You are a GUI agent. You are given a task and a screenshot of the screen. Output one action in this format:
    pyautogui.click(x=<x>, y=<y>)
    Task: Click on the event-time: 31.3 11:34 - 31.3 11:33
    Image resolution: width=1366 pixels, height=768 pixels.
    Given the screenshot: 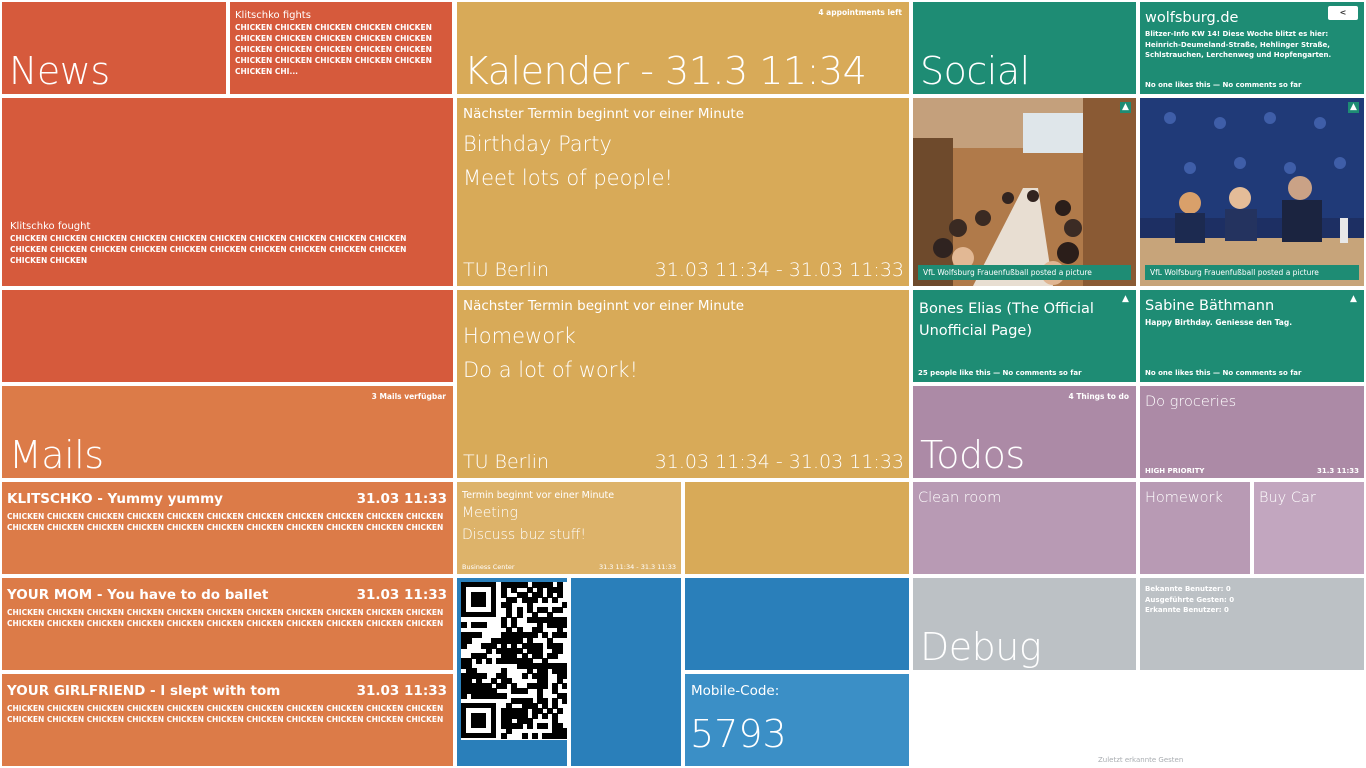 What is the action you would take?
    pyautogui.click(x=637, y=567)
    